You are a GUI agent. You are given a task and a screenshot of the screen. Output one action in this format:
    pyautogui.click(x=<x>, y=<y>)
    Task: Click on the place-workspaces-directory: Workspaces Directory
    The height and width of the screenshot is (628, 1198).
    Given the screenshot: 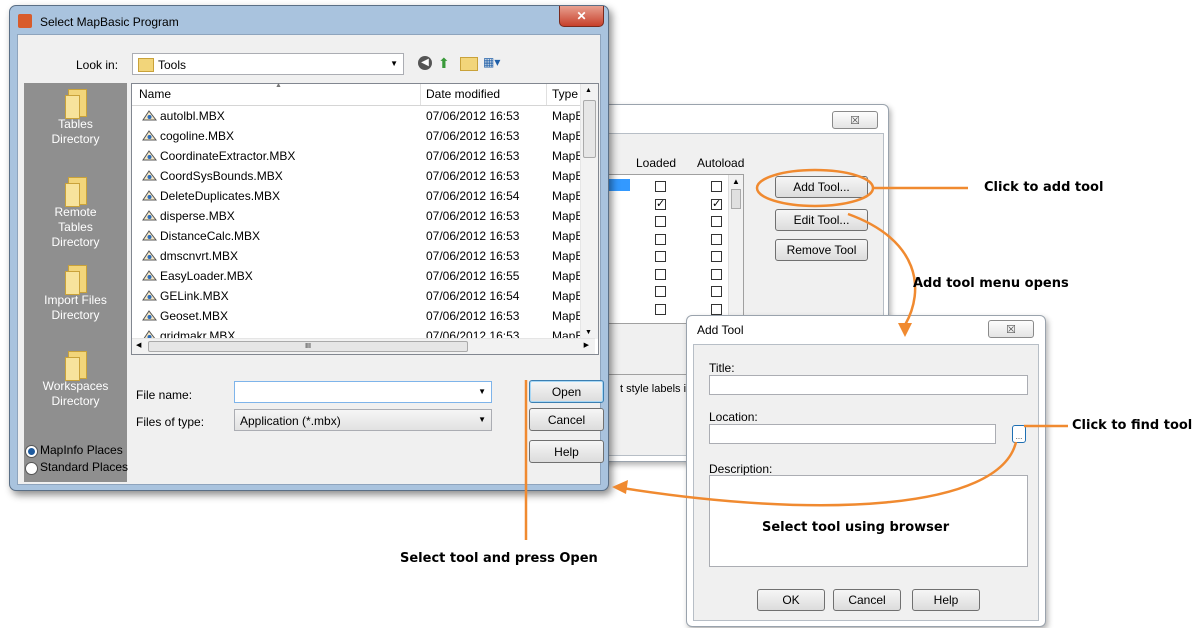 What is the action you would take?
    pyautogui.click(x=75, y=380)
    